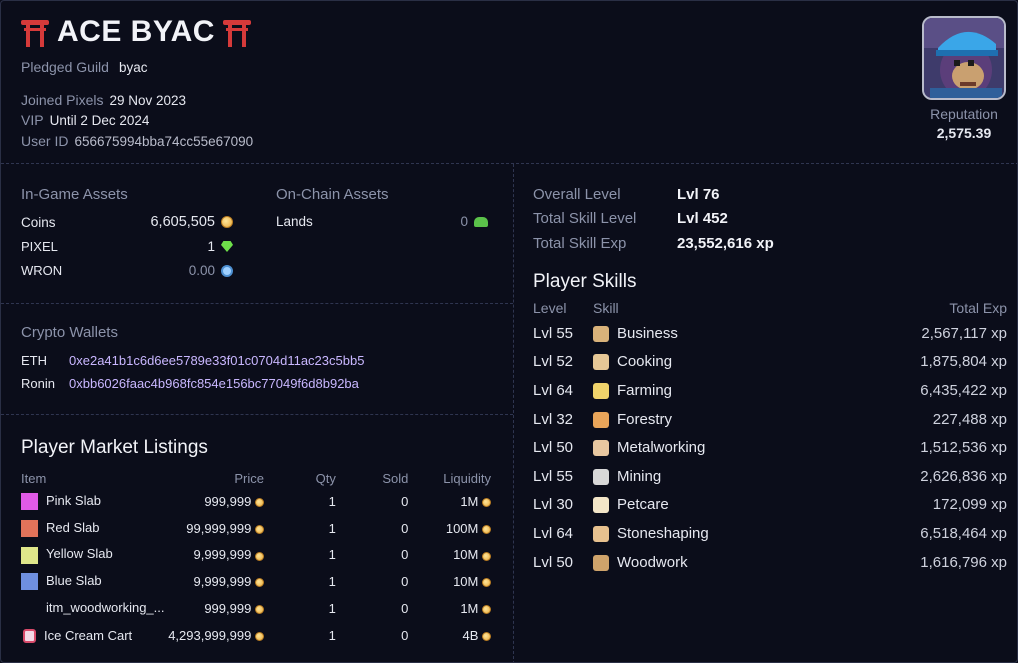  Describe the element at coordinates (84, 67) in the screenshot. I see `pledged-guild-row: Pledged Guild byac` at that location.